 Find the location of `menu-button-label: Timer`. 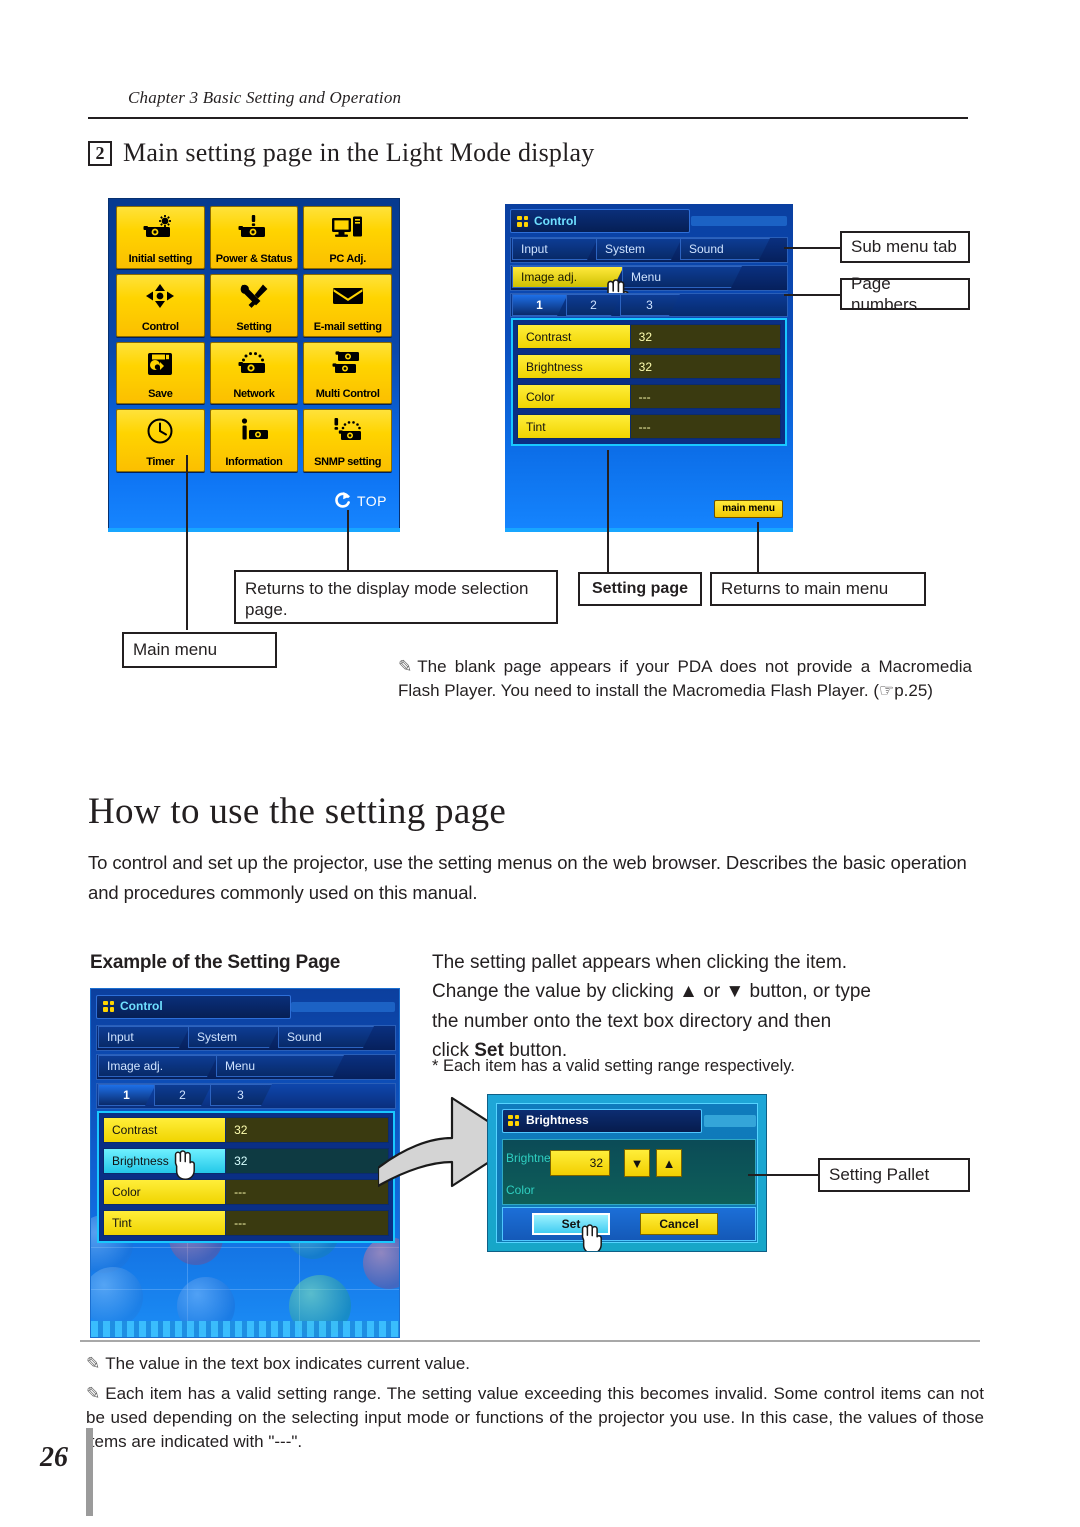

menu-button-label: Timer is located at coordinates (160, 462).